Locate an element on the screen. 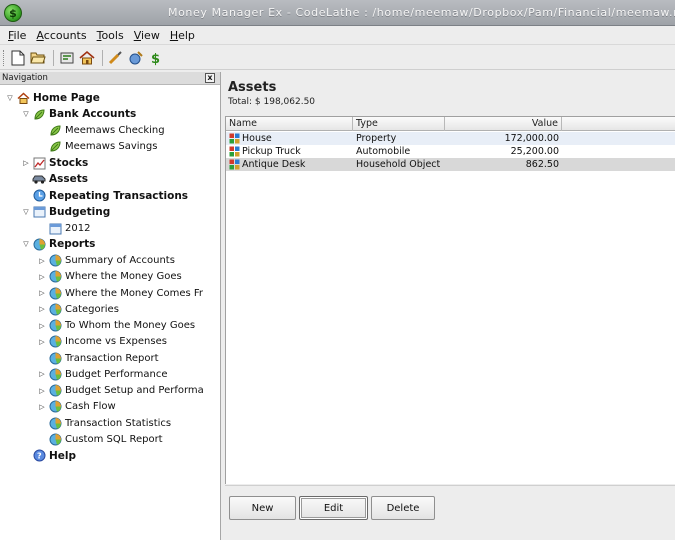  menu-accounts-mnemonic: A is located at coordinates (40, 35).